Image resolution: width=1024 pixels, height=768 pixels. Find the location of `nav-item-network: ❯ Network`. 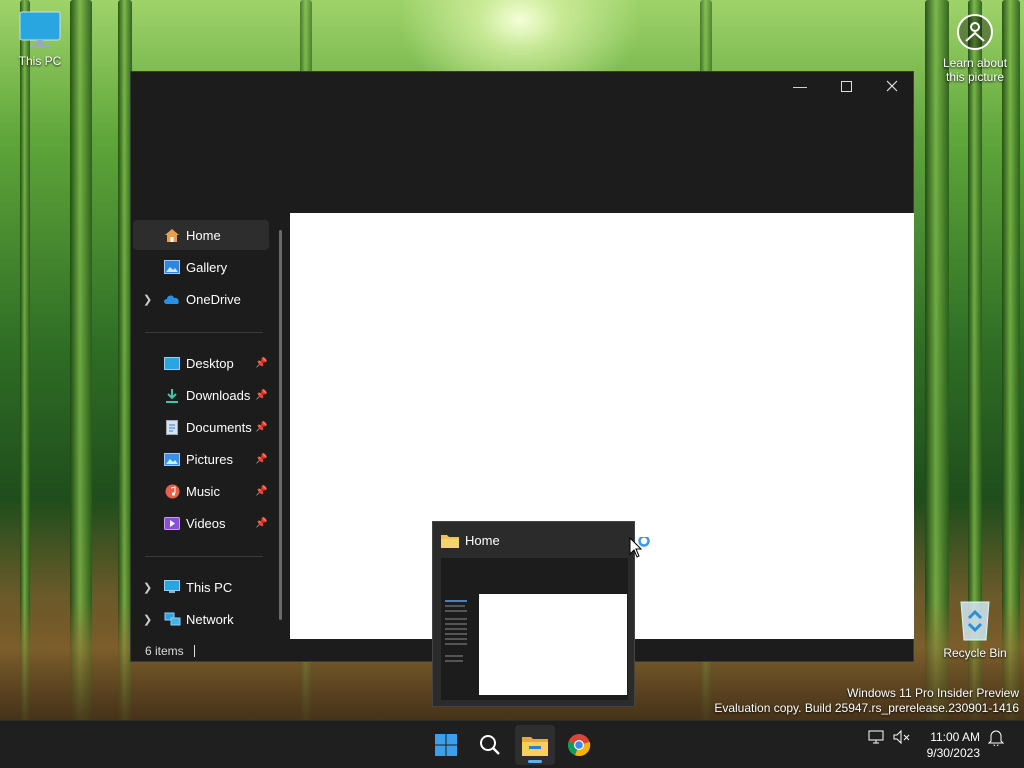

nav-item-network: ❯ Network is located at coordinates (201, 619).